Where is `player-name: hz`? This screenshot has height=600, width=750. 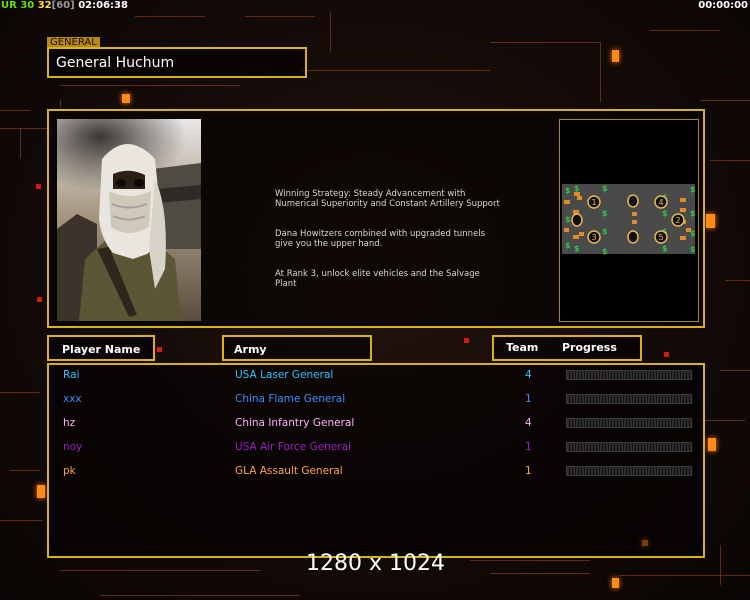
player-name: hz is located at coordinates (69, 423).